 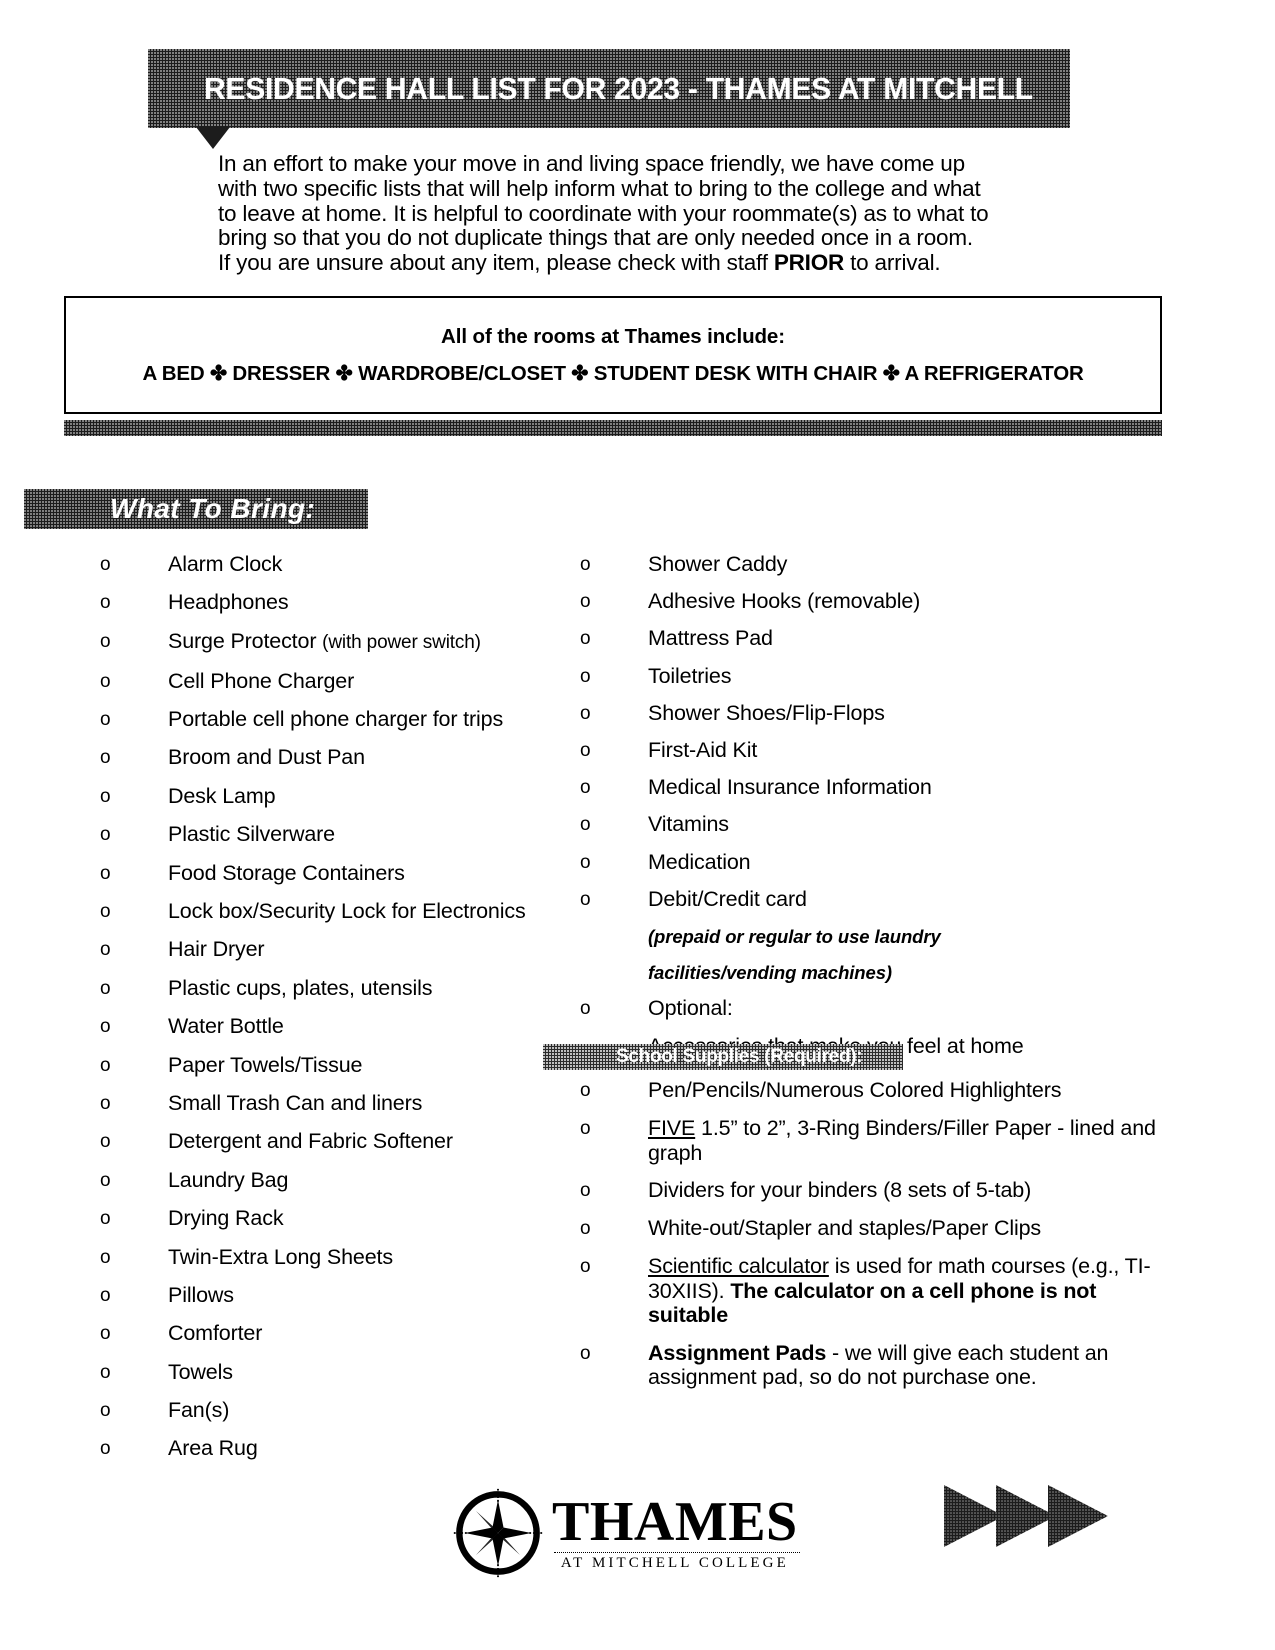 What do you see at coordinates (369, 1372) in the screenshot?
I see `list-item-label: Towels` at bounding box center [369, 1372].